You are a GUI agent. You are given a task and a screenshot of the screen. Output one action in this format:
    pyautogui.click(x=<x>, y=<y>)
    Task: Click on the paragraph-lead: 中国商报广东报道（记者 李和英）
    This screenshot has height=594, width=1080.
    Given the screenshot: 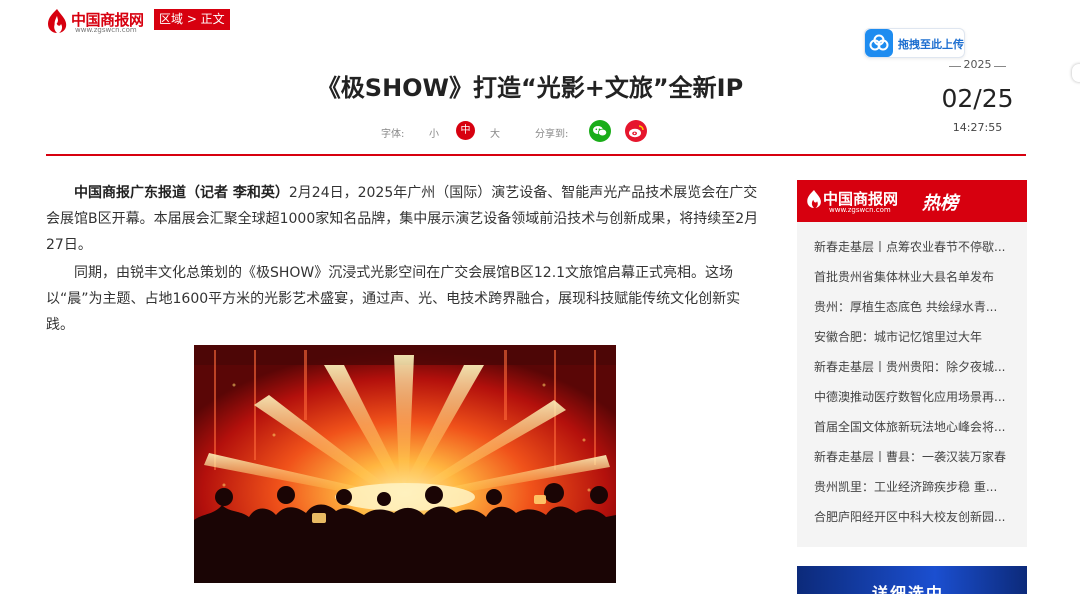 What is the action you would take?
    pyautogui.click(x=181, y=193)
    